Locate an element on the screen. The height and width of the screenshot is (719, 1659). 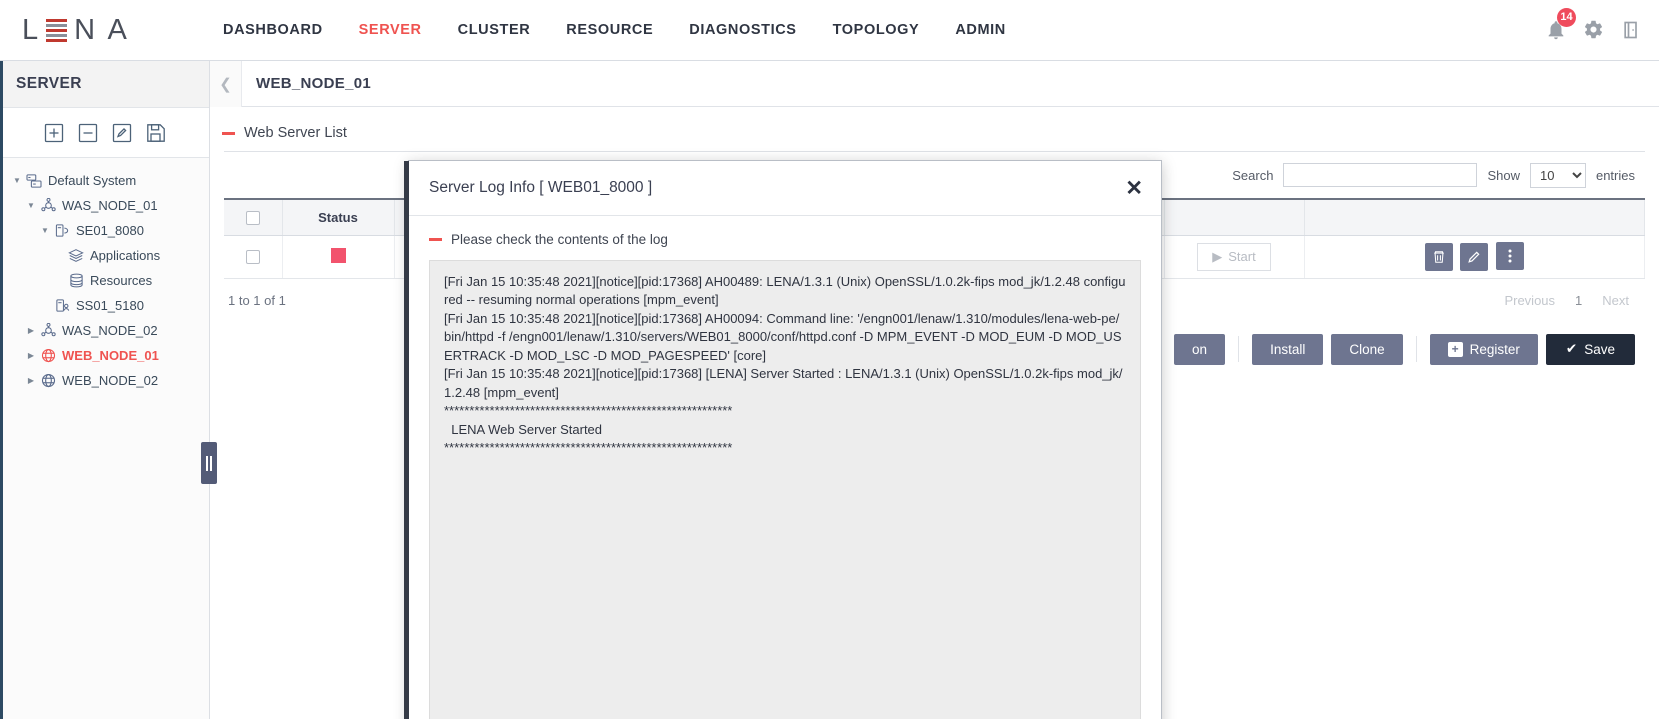
play-icon: ▶ is located at coordinates (1217, 256).